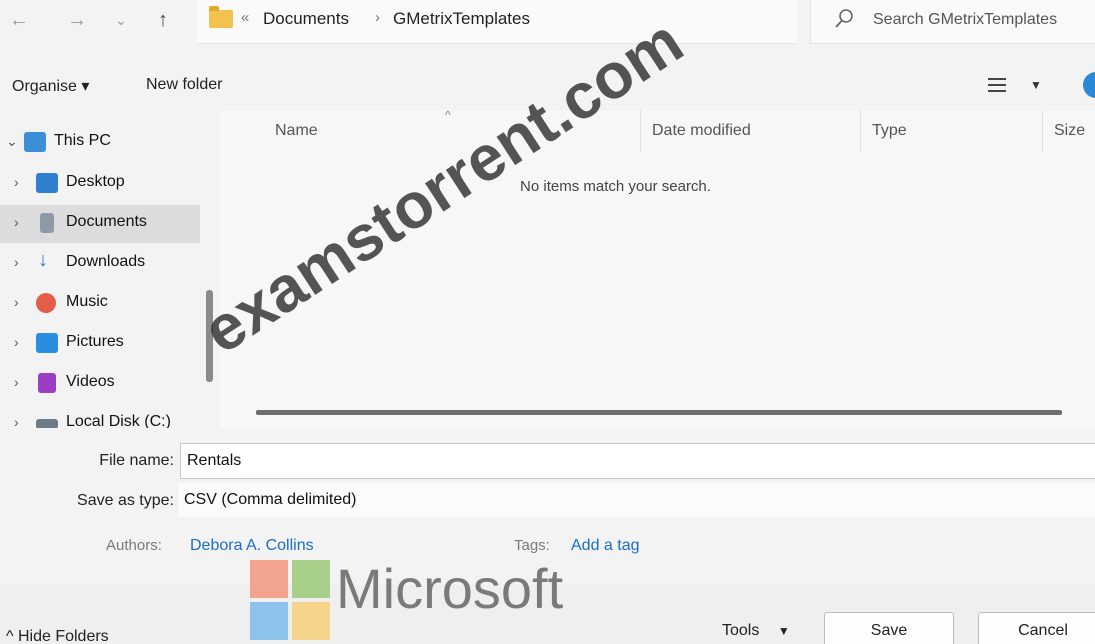 Image resolution: width=1095 pixels, height=644 pixels. I want to click on nav-label: Desktop, so click(95, 181).